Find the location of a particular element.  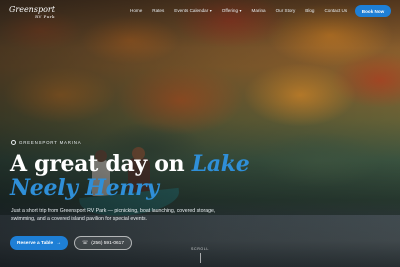

location-pin-icon is located at coordinates (13, 142).